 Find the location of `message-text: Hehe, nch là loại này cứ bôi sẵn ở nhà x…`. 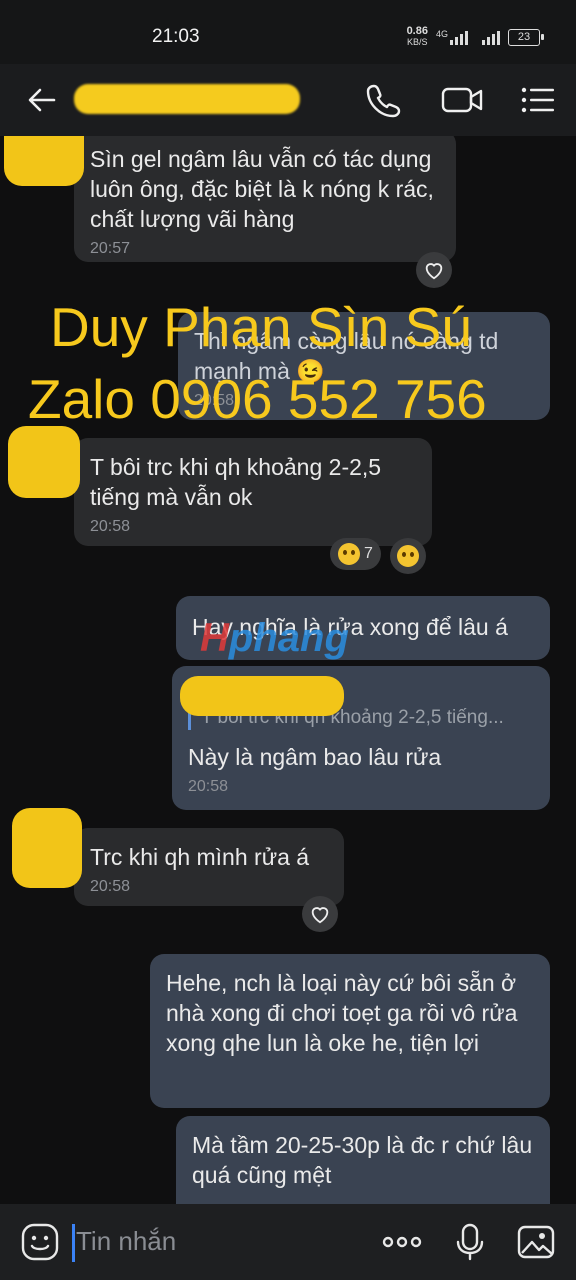

message-text: Hehe, nch là loại này cứ bôi sẵn ở nhà x… is located at coordinates (342, 1013).